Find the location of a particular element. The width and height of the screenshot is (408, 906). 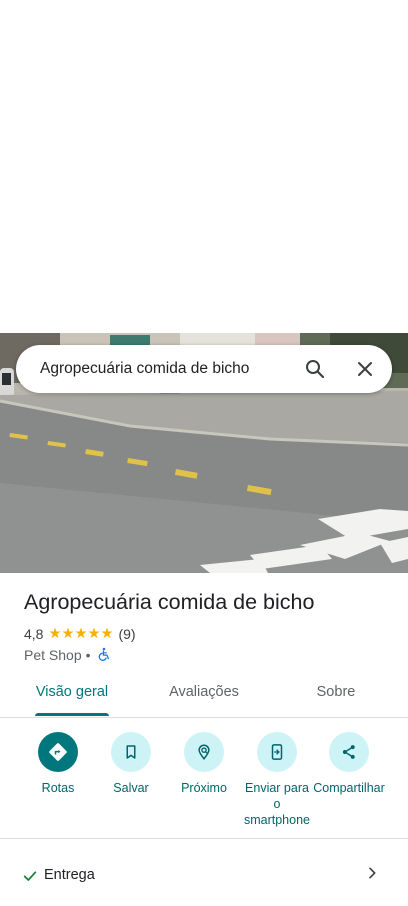

actions-divider is located at coordinates (204, 838).